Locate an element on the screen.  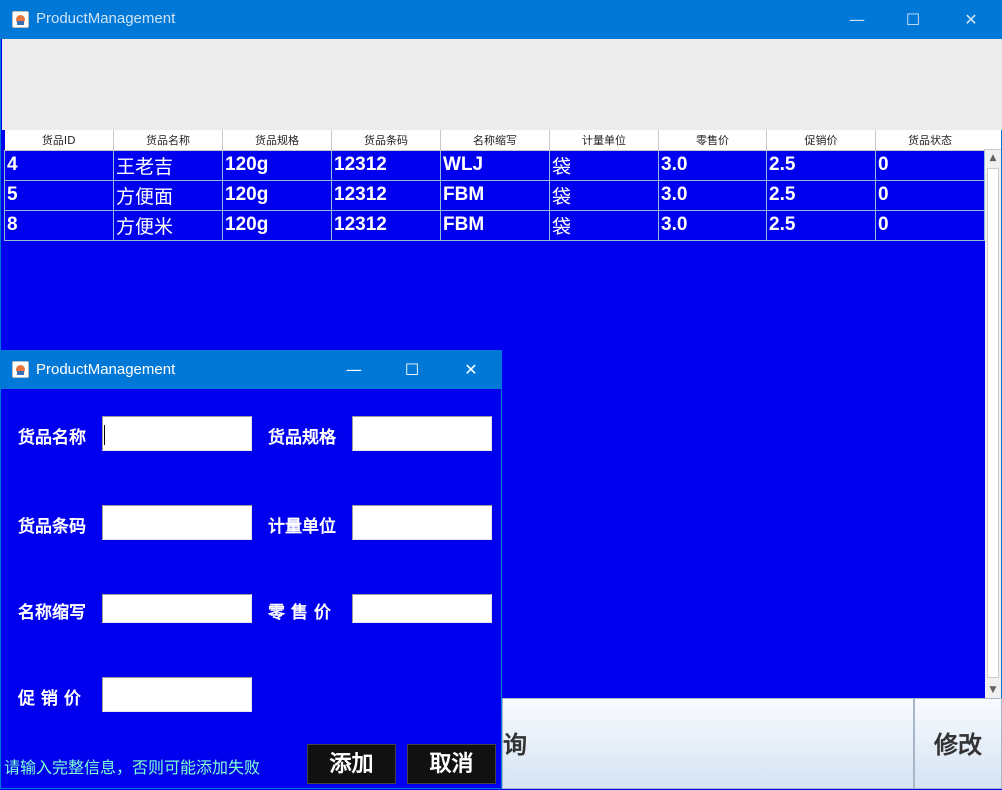
close-button: ✕ is located at coordinates (971, 20).